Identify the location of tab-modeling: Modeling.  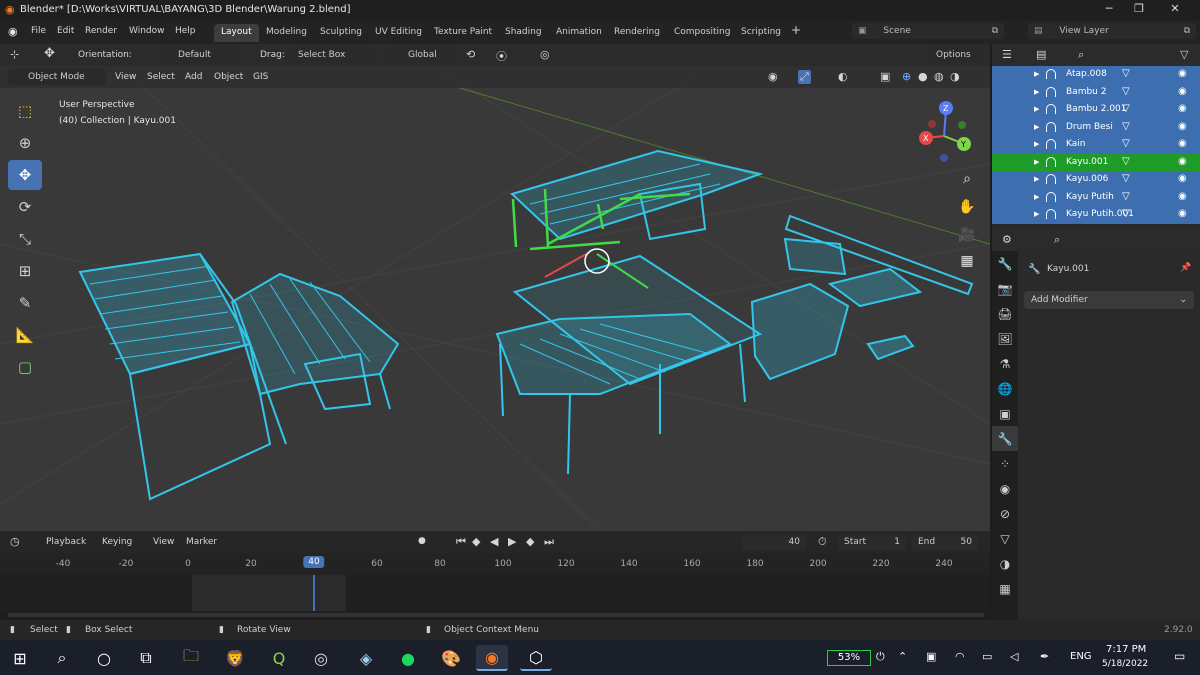
(286, 33).